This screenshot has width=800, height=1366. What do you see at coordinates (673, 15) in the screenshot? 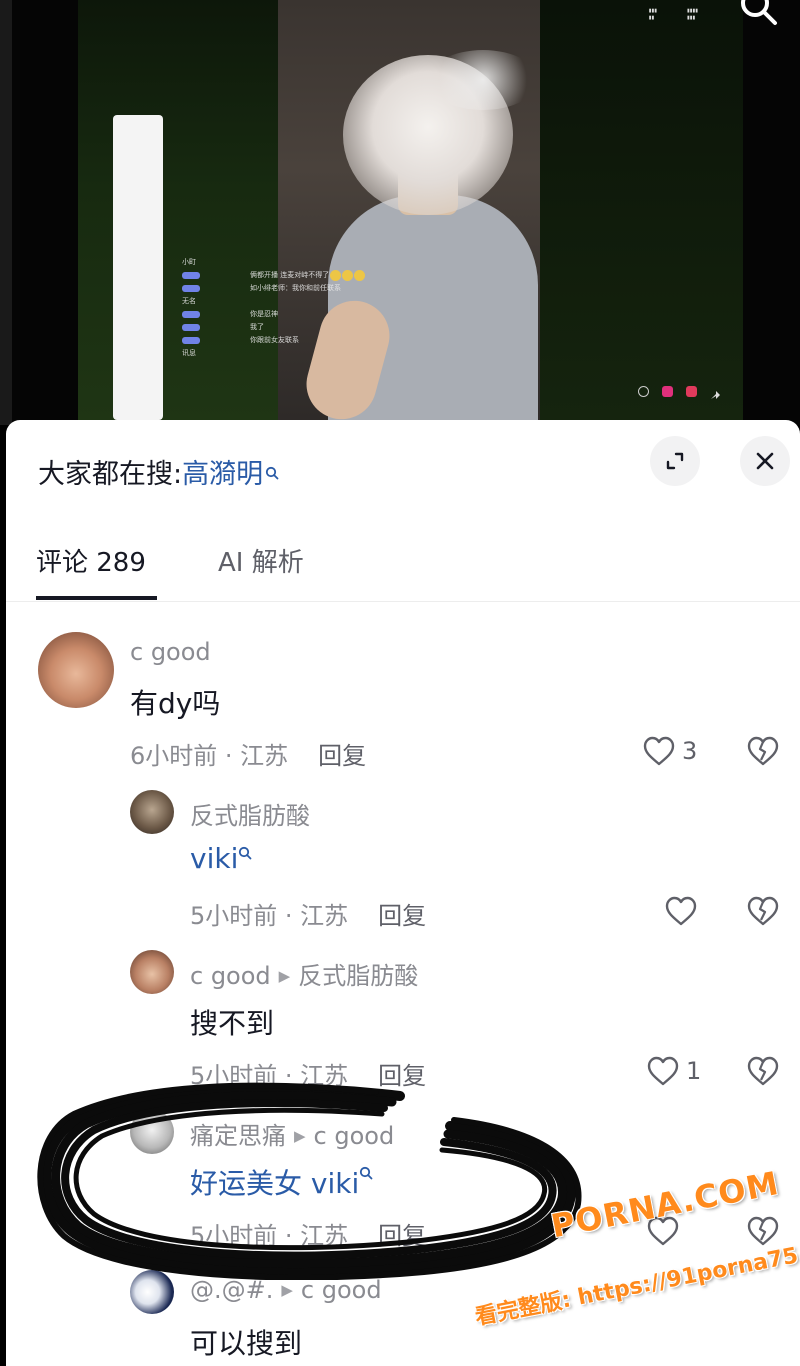
I see `live-stats: ▮▮▮ ▮▮ ▮▮▮▮ ▮▮▮` at bounding box center [673, 15].